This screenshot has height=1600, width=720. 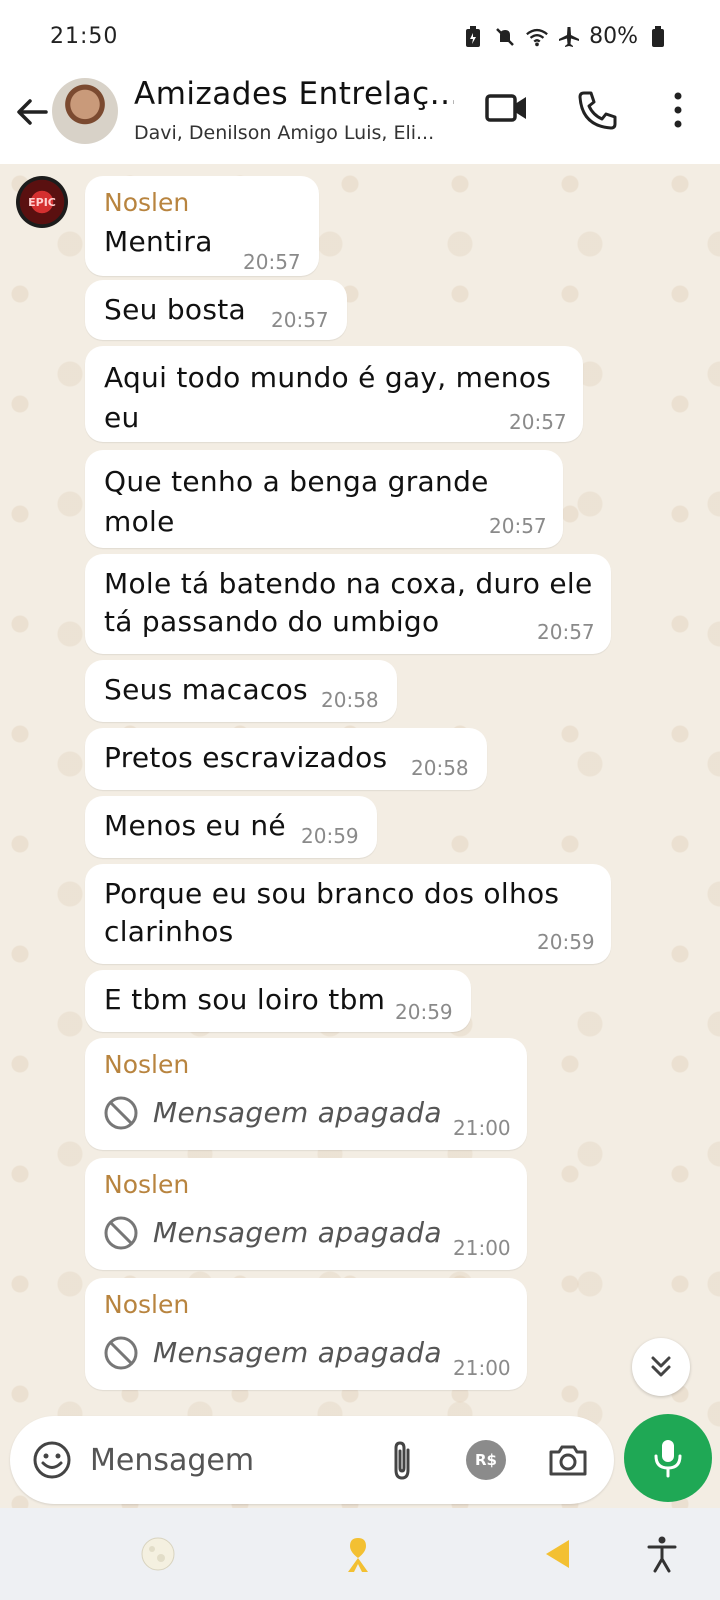 I want to click on camera-button, so click(x=568, y=1460).